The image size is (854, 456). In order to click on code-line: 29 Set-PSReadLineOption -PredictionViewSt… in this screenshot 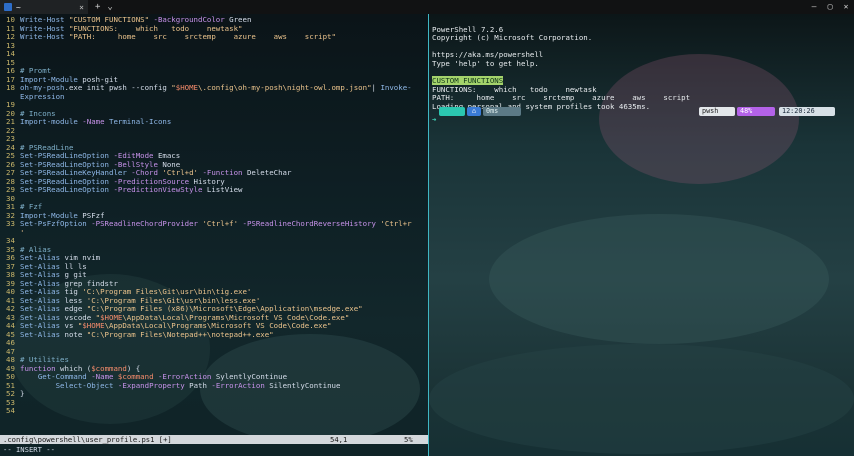, I will do `click(209, 190)`.